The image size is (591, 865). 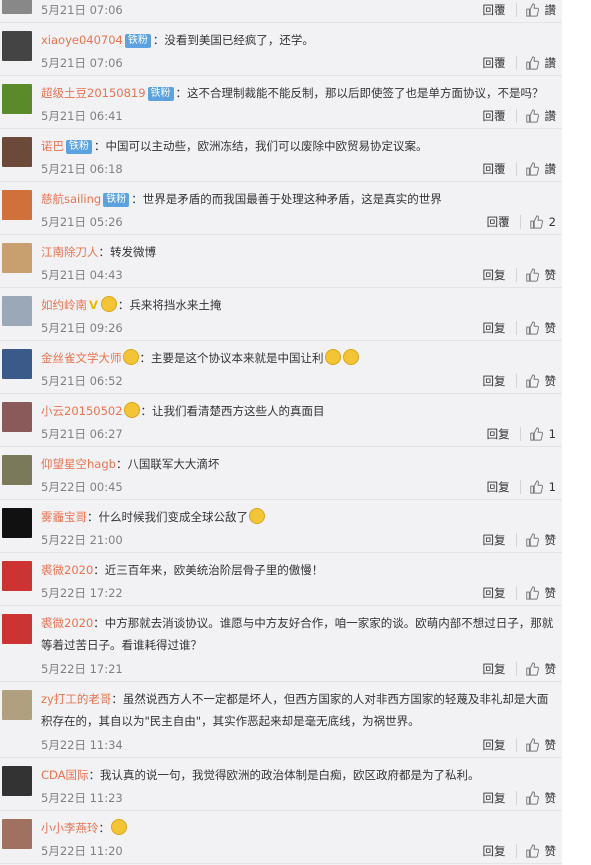 What do you see at coordinates (93, 93) in the screenshot?
I see `username-link: 超级土豆20150819` at bounding box center [93, 93].